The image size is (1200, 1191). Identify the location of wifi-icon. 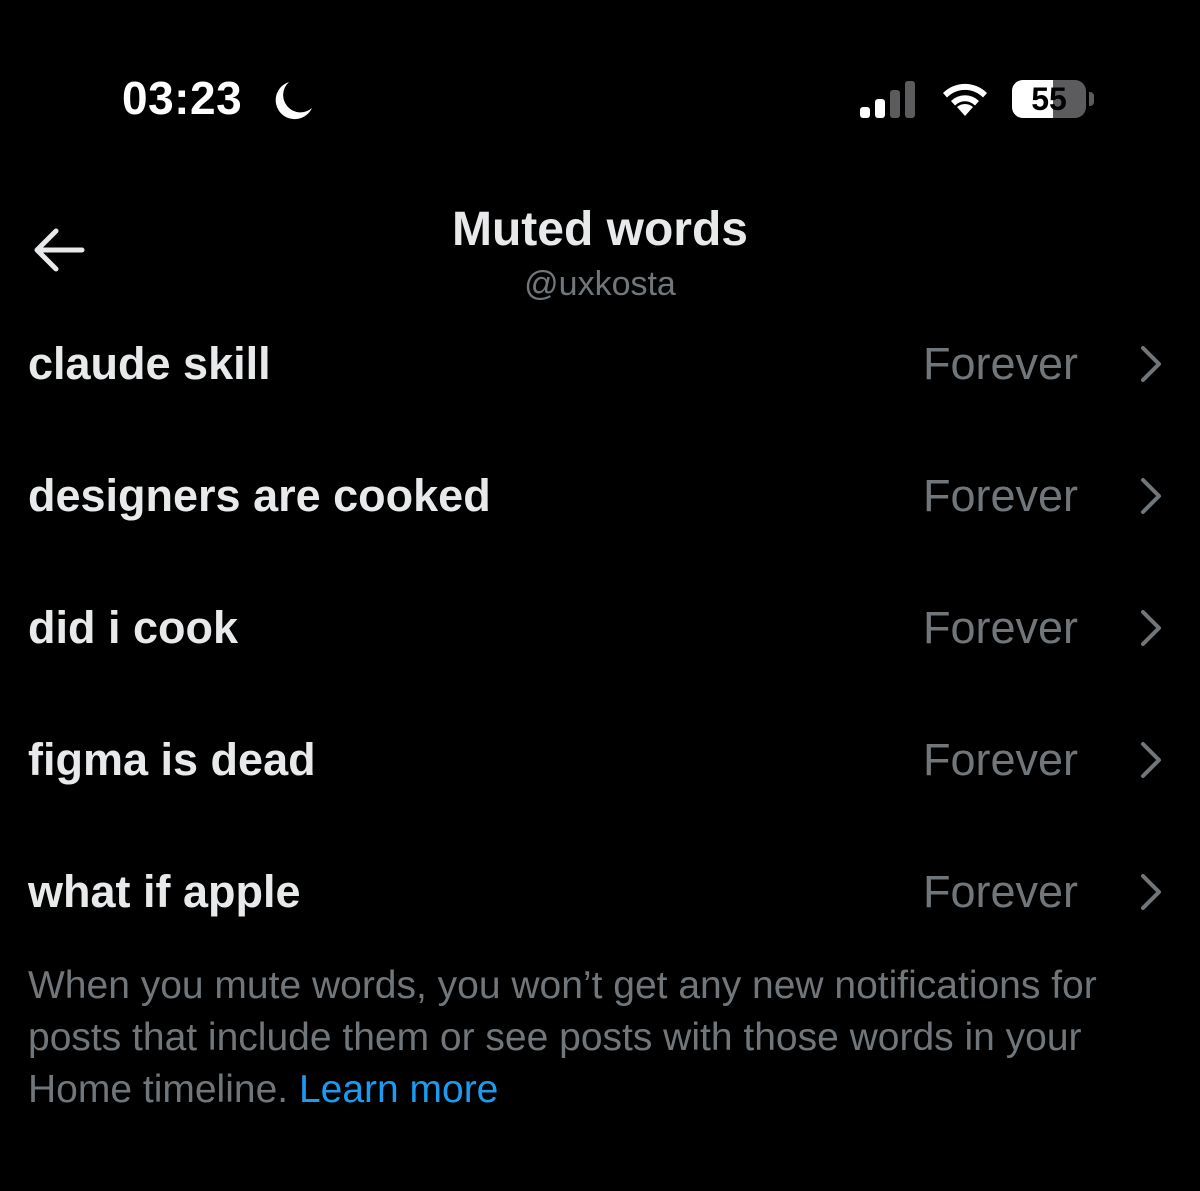
(965, 99).